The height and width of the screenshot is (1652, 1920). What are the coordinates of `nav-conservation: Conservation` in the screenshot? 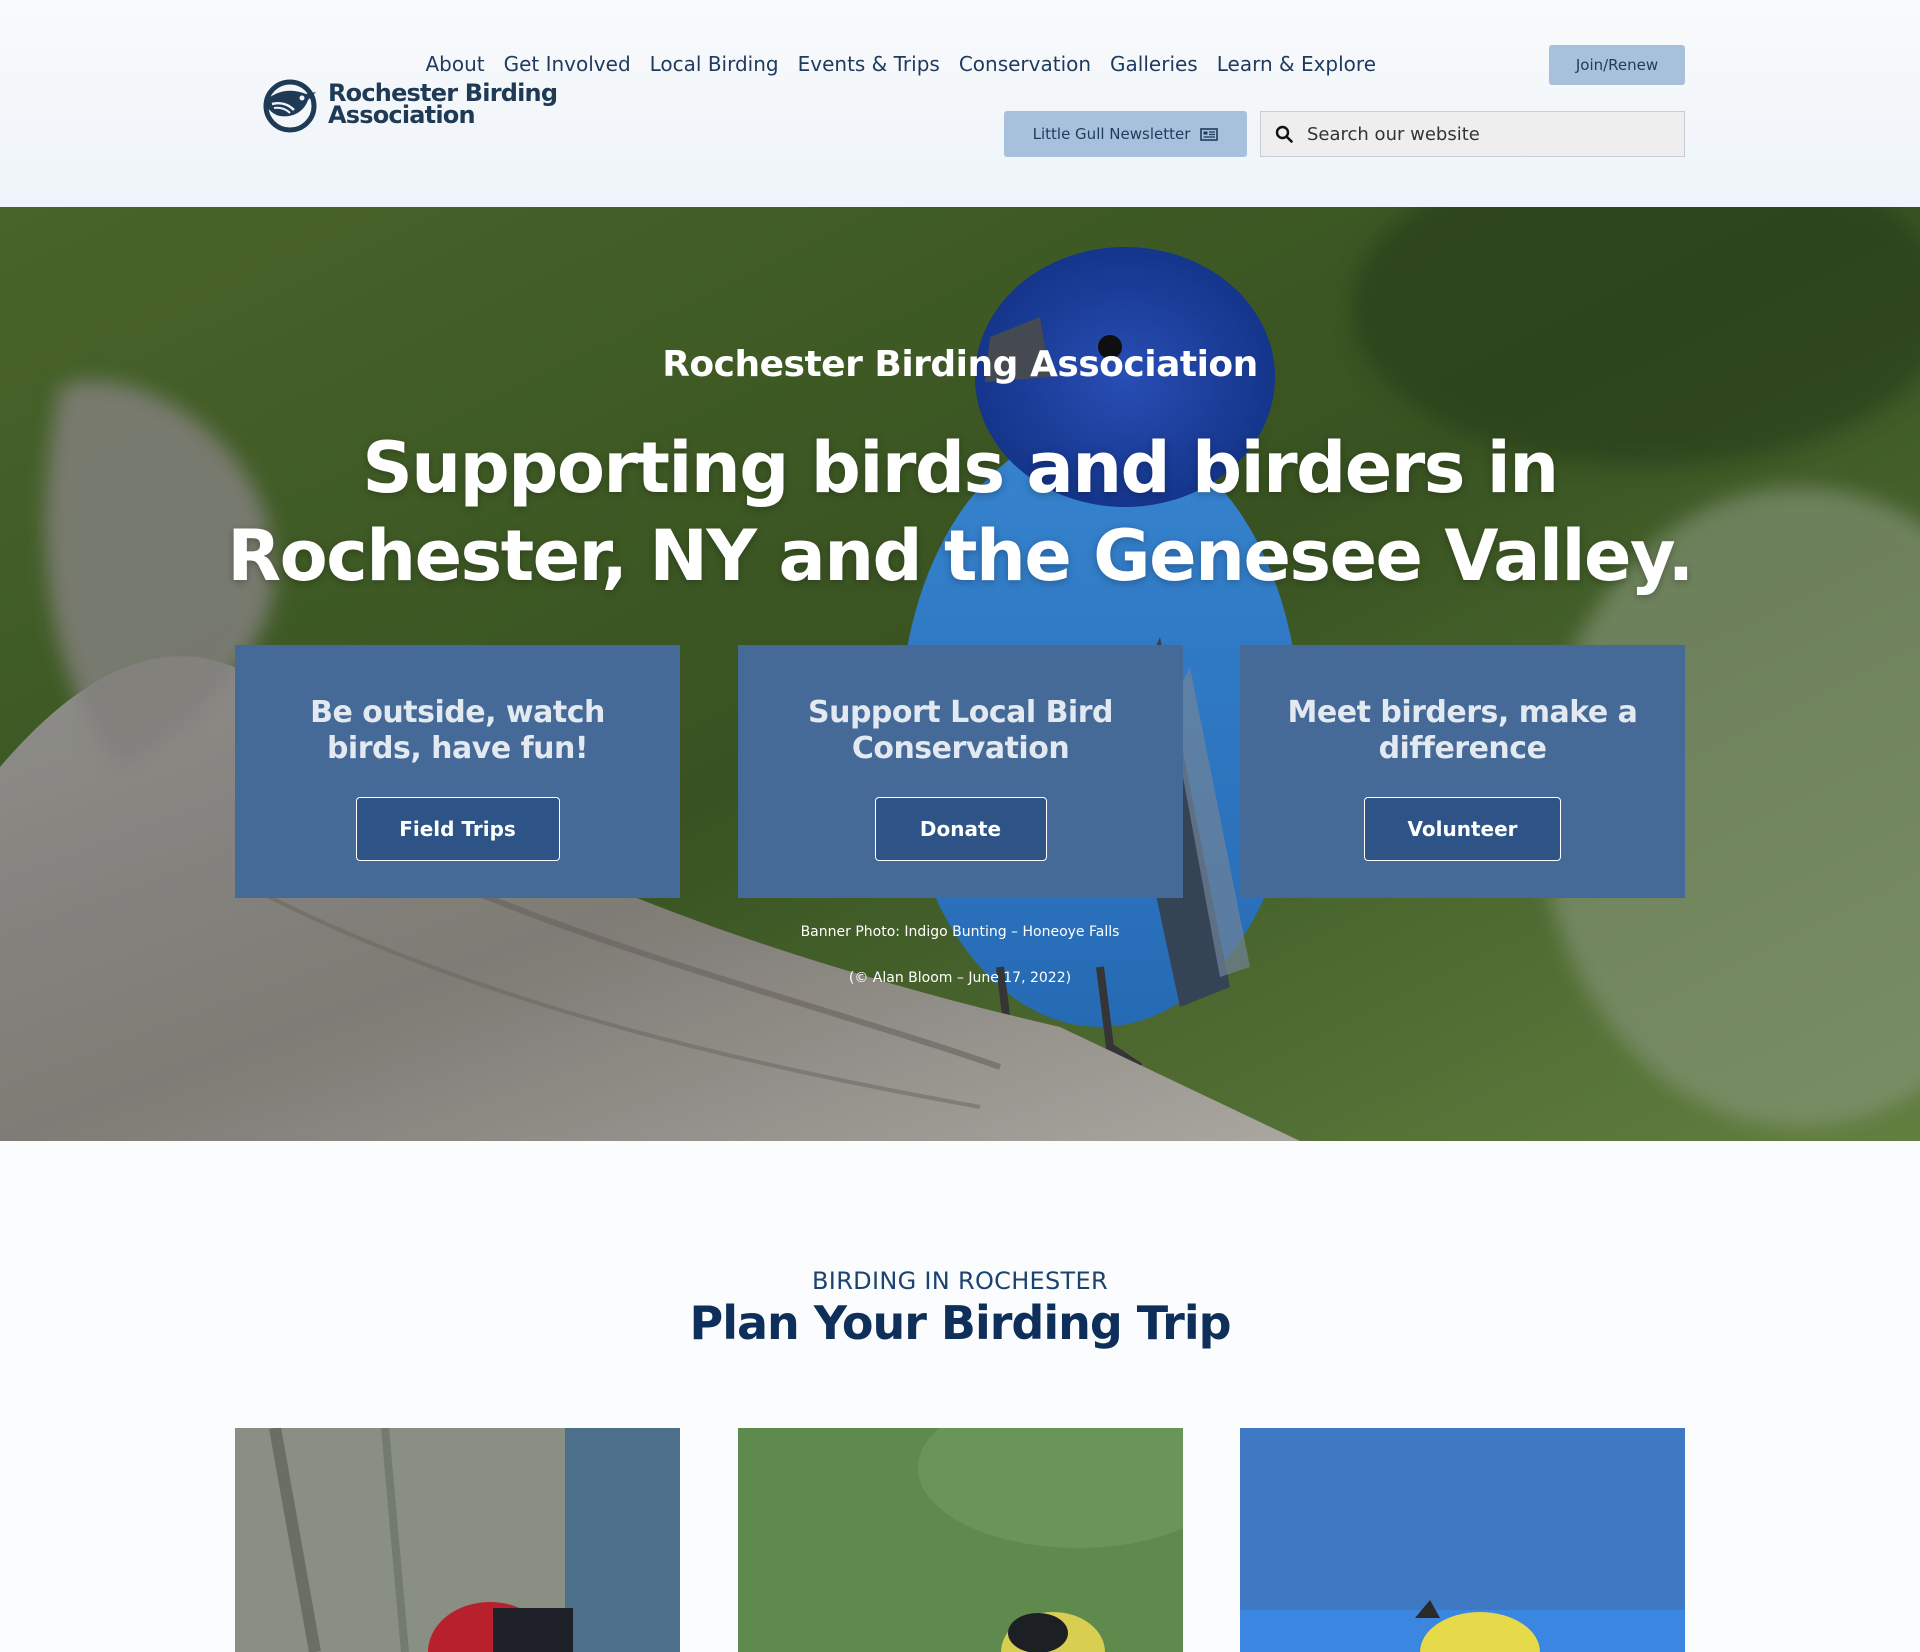 It's located at (1025, 64).